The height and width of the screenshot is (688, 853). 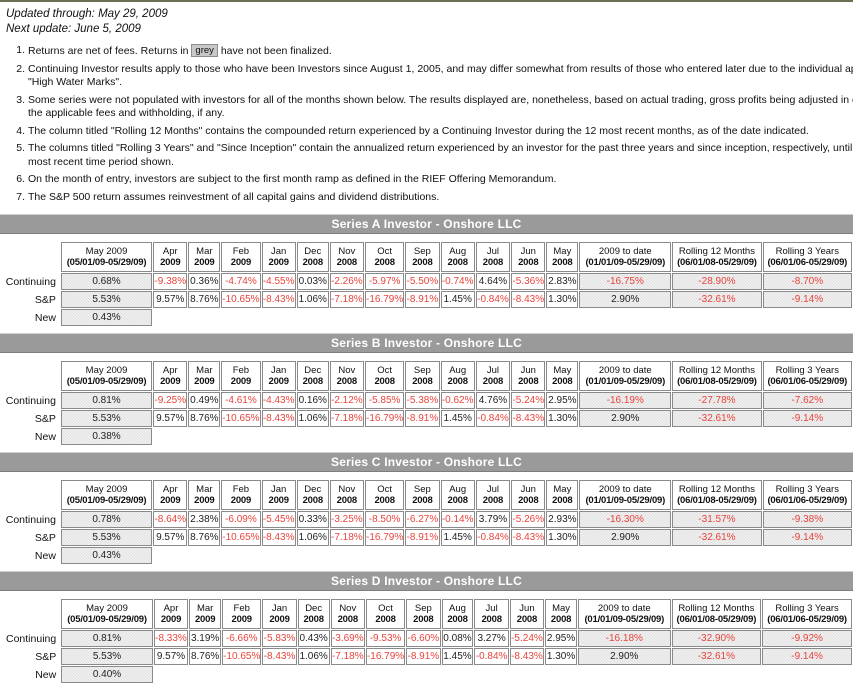 I want to click on cell-current-month: 5.53%, so click(x=106, y=418).